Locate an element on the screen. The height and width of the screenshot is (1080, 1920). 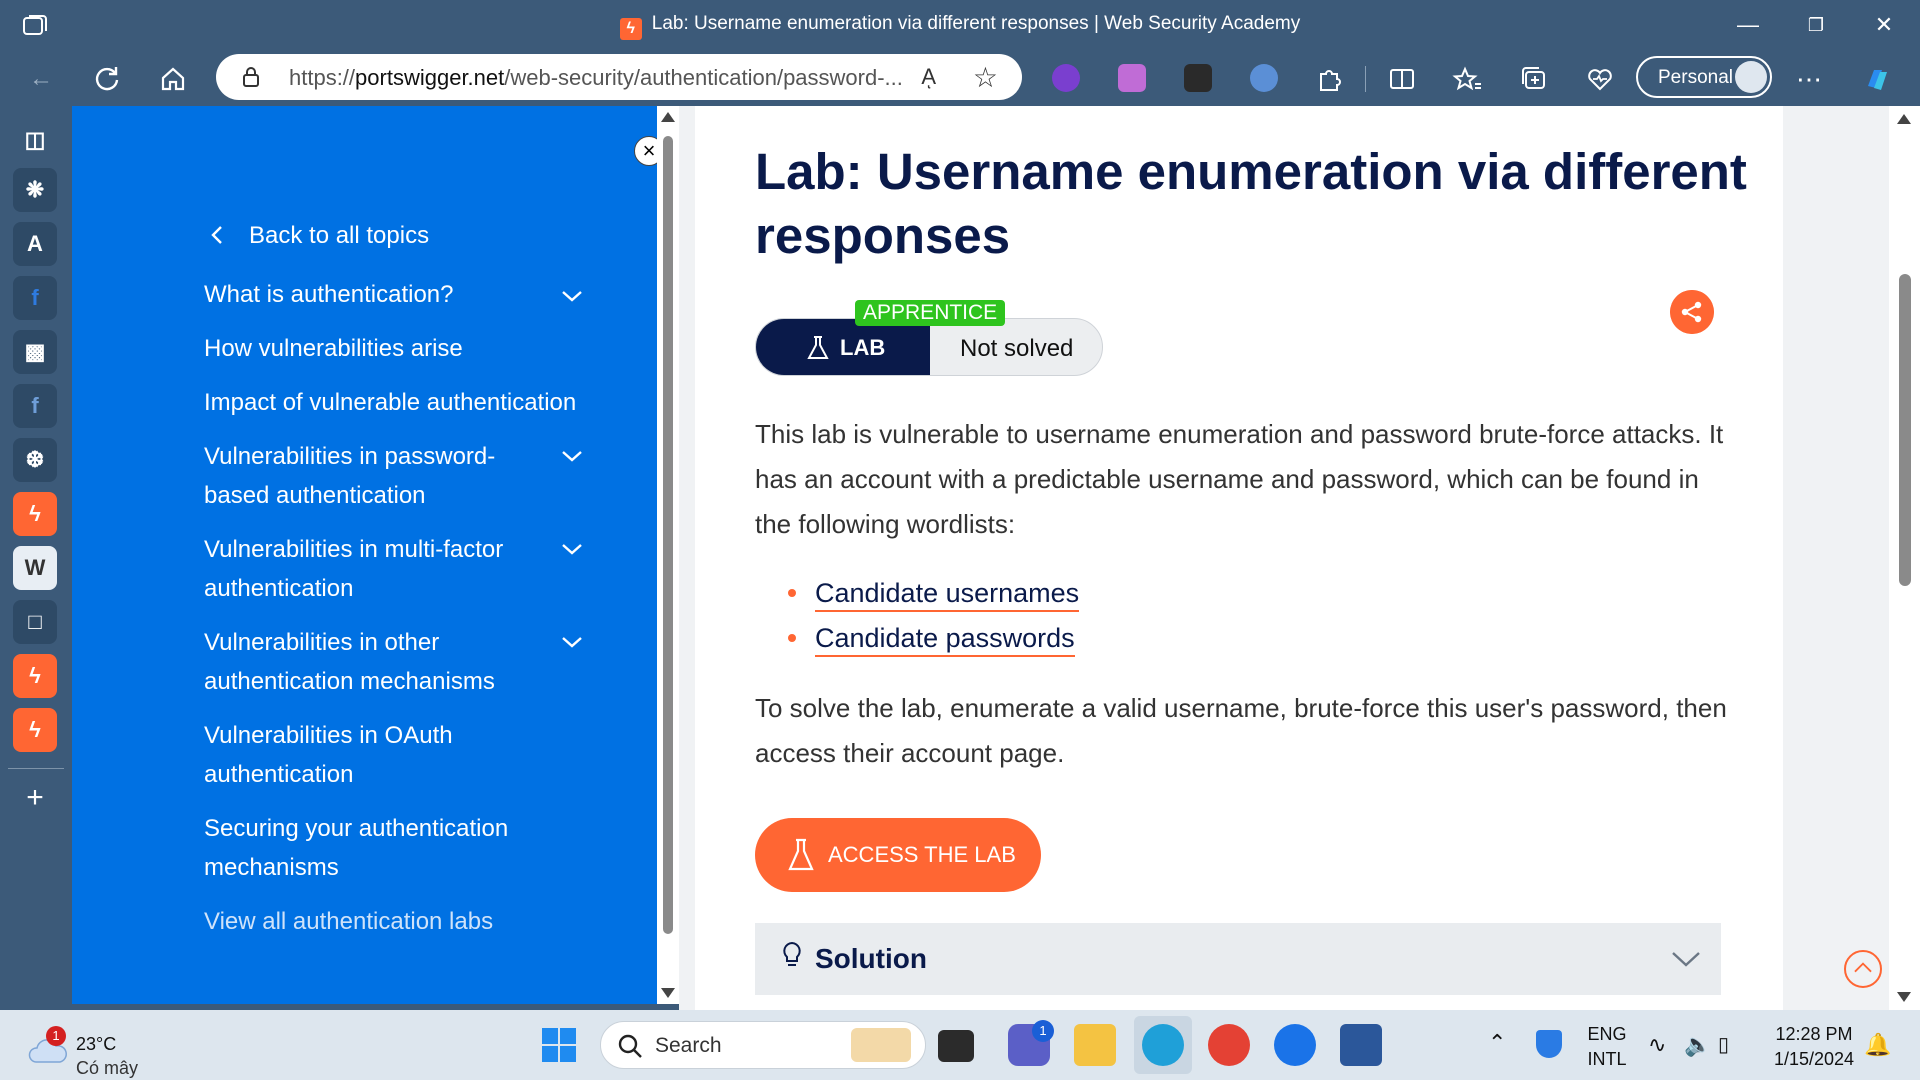
clock: 12:28 PM 1/15/2024 is located at coordinates (1814, 1047).